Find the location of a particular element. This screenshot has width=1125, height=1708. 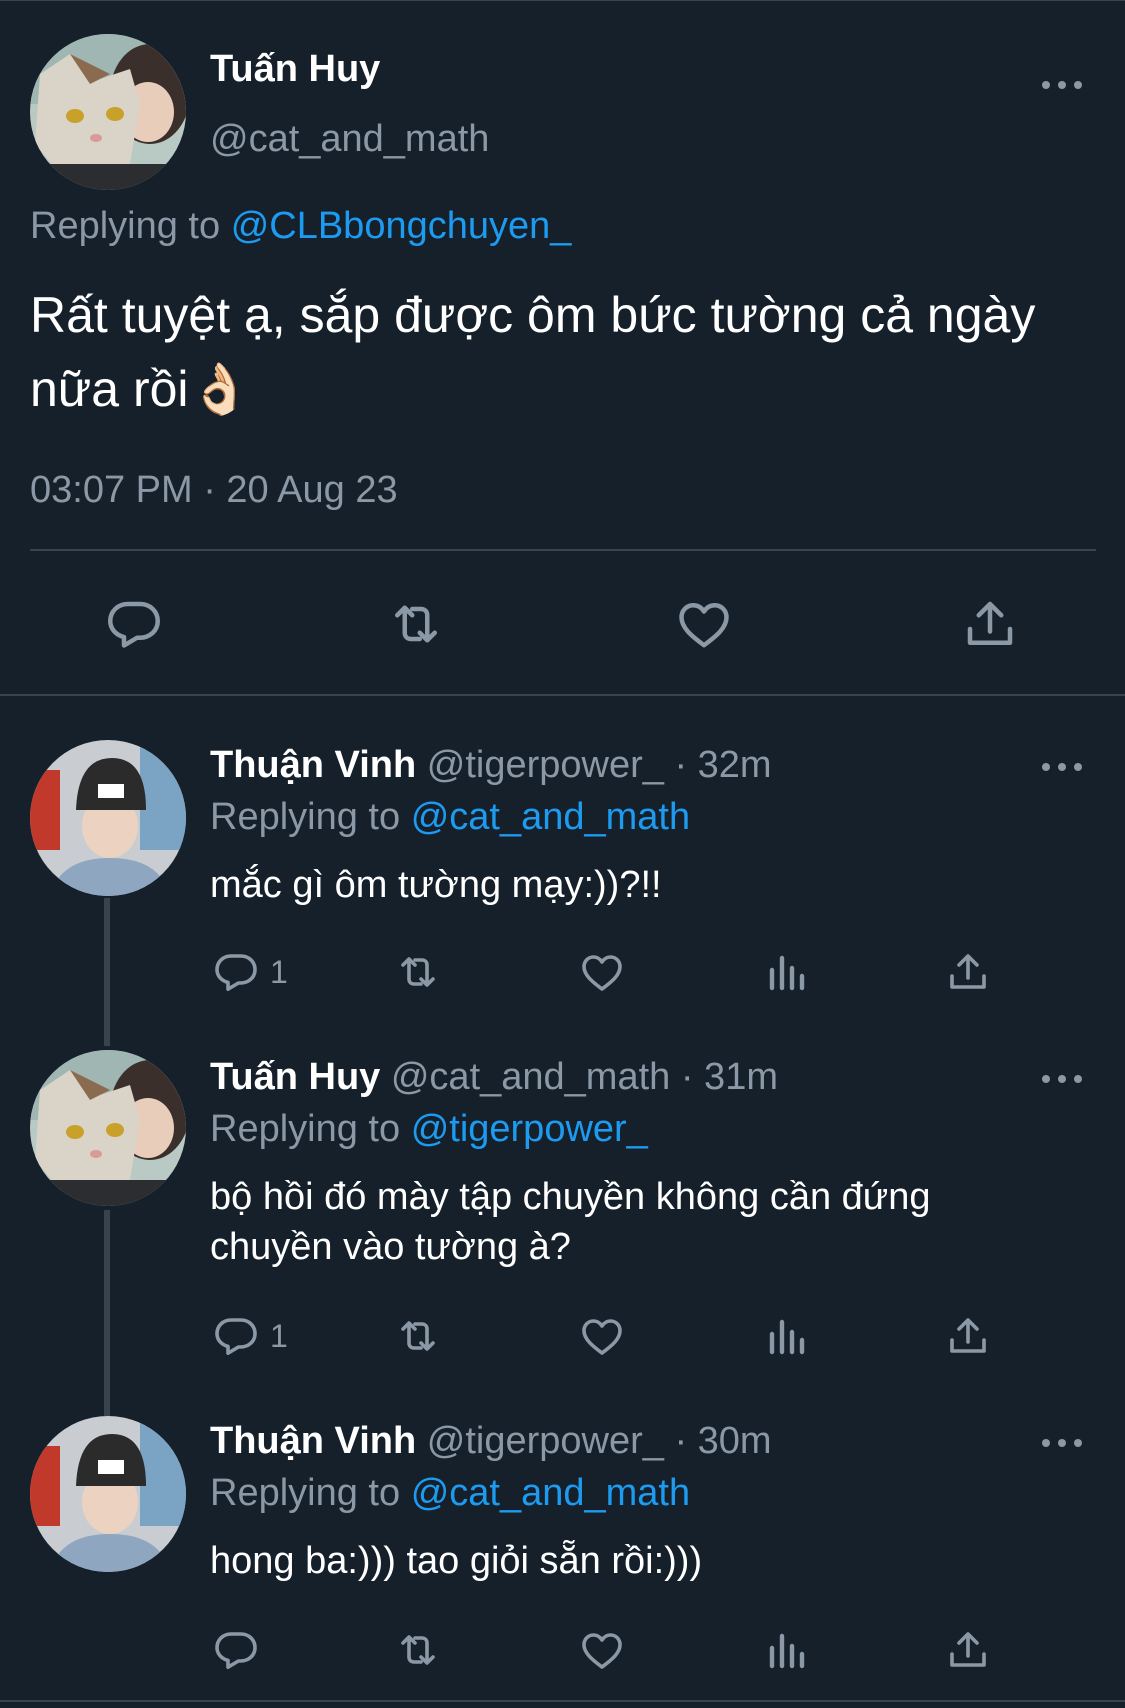

reply2-share-button is located at coordinates (968, 1336).